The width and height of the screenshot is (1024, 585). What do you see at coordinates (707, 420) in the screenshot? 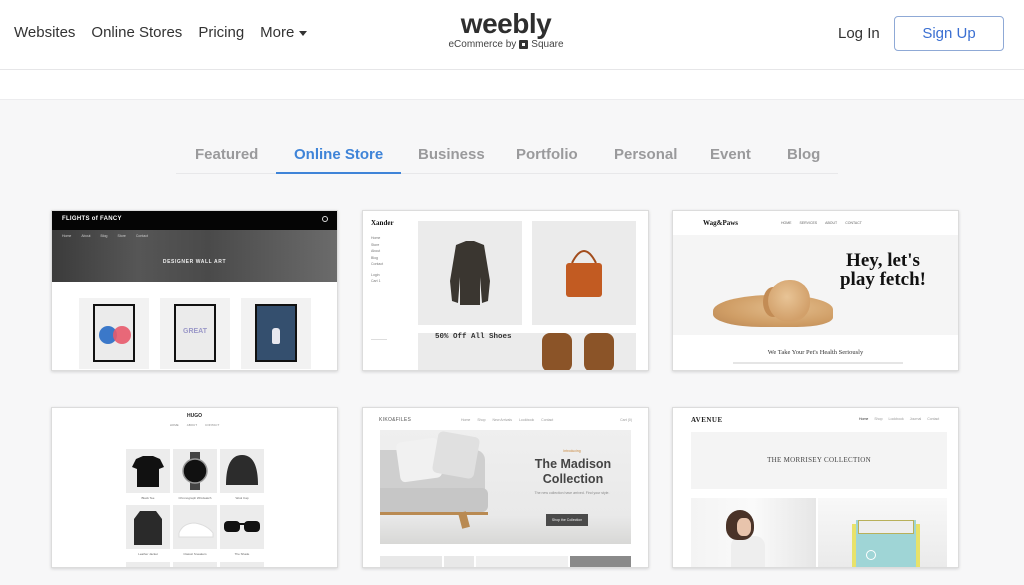
I see `template-brand: AVENUE` at bounding box center [707, 420].